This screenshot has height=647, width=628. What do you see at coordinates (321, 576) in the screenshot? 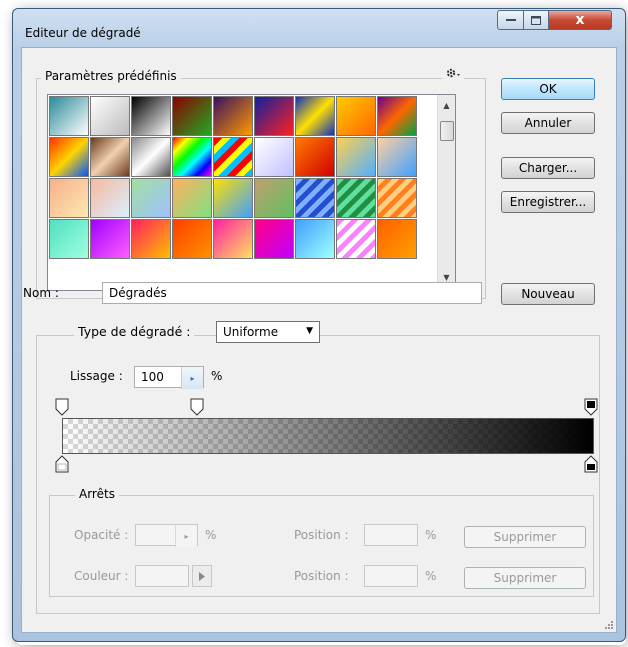
I see `position-label-color: Position :` at bounding box center [321, 576].